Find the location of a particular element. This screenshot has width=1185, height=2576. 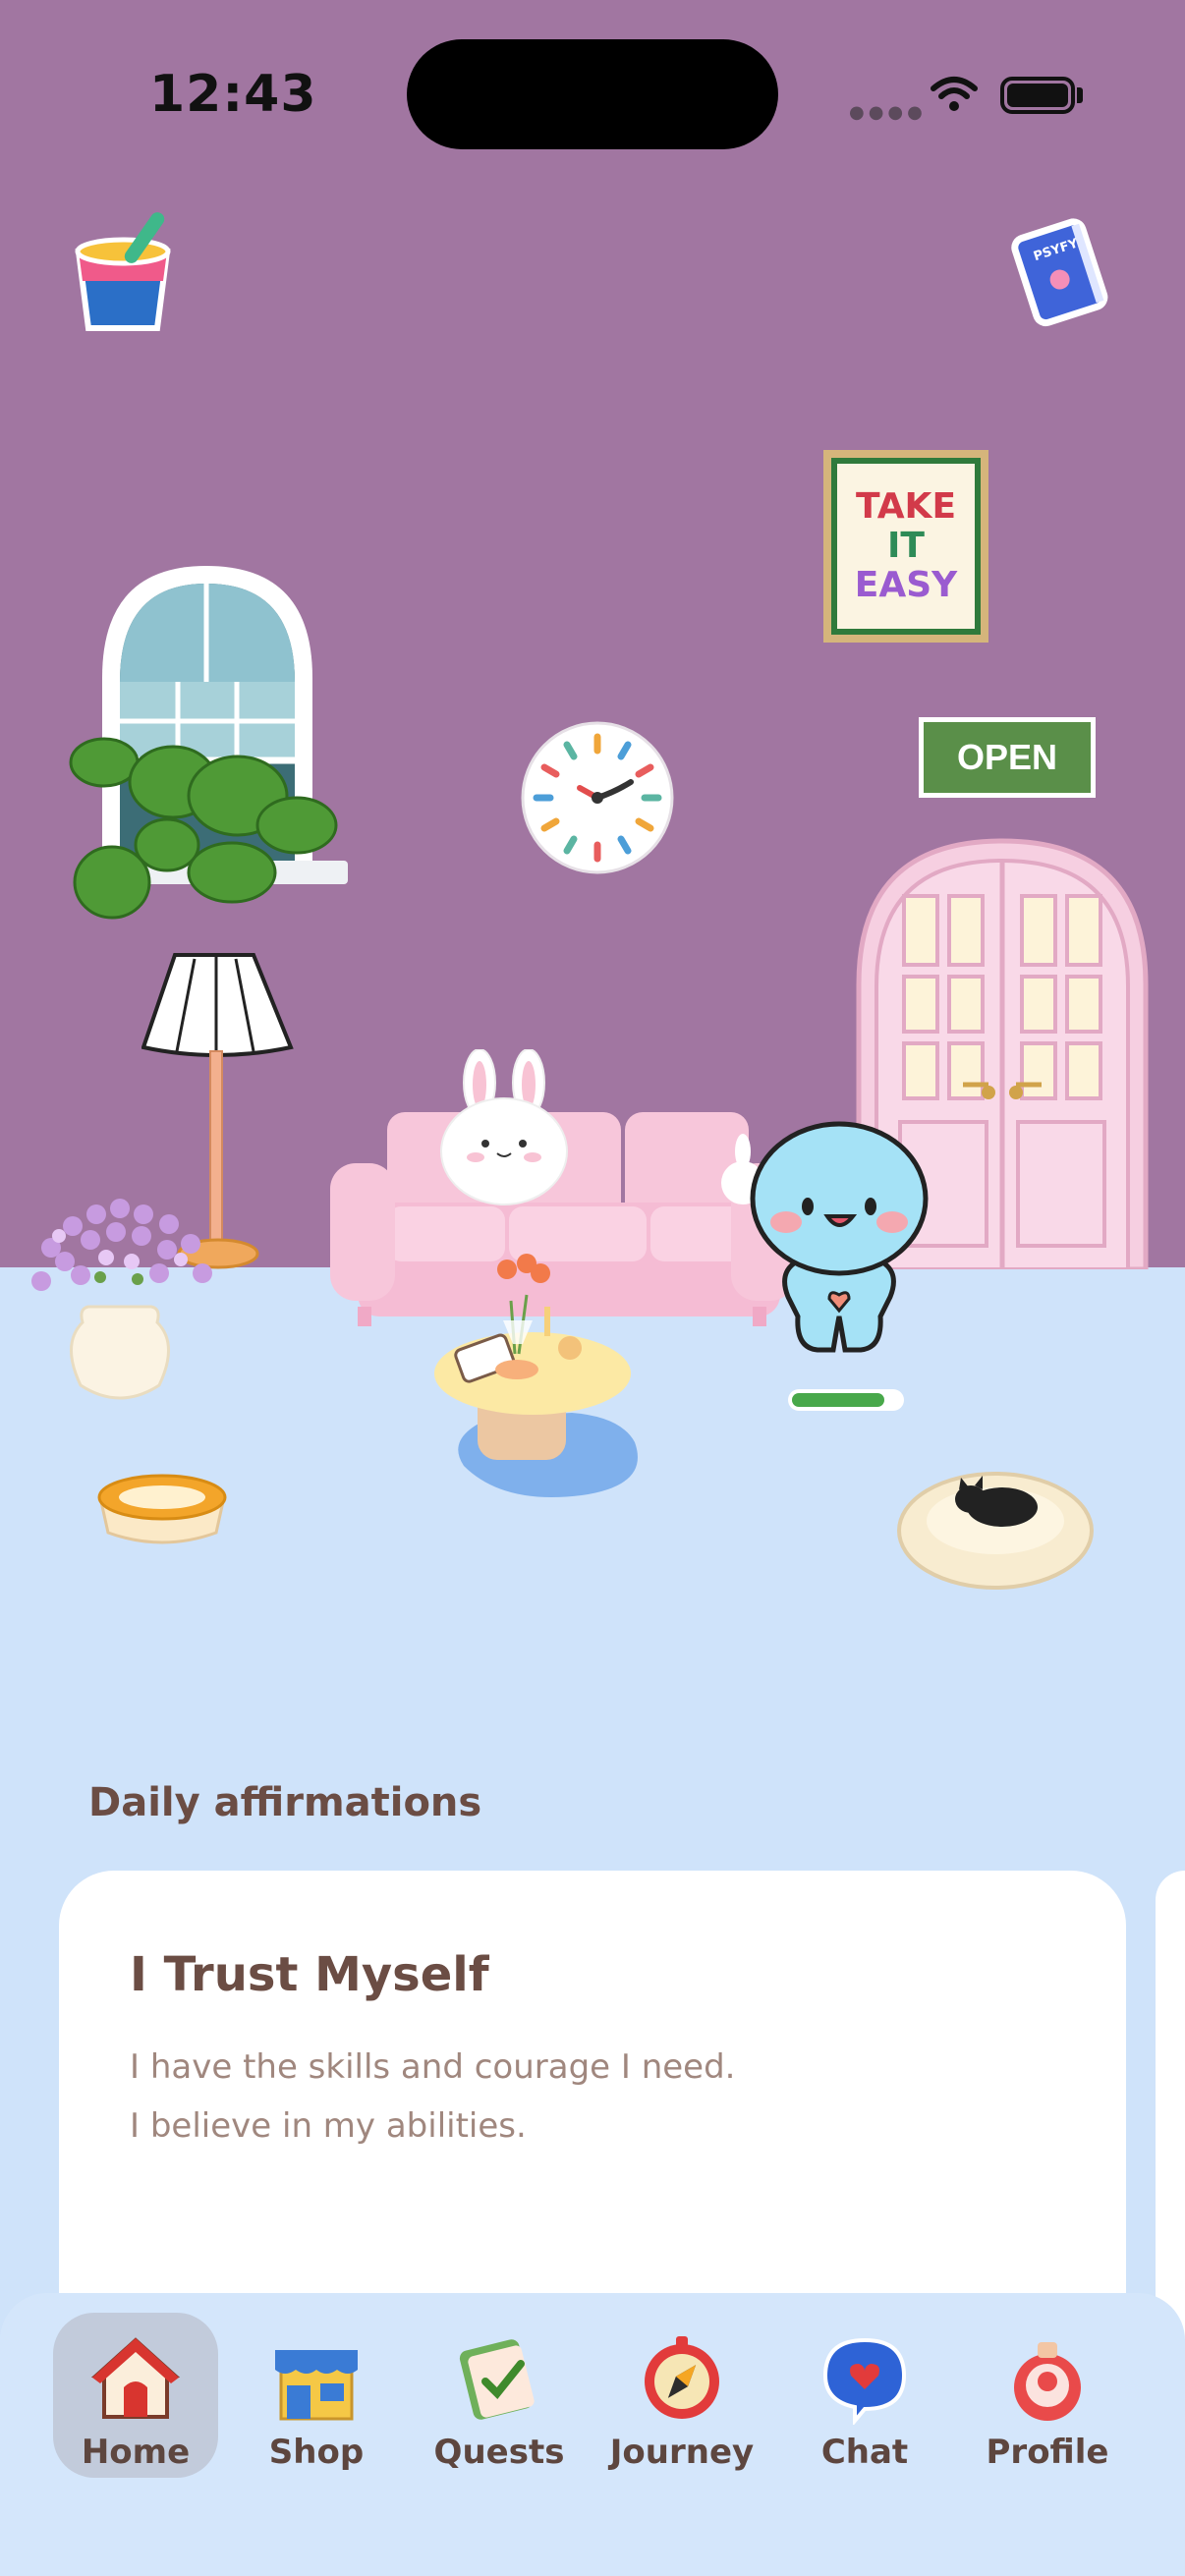

quests-icon is located at coordinates (497, 2379).